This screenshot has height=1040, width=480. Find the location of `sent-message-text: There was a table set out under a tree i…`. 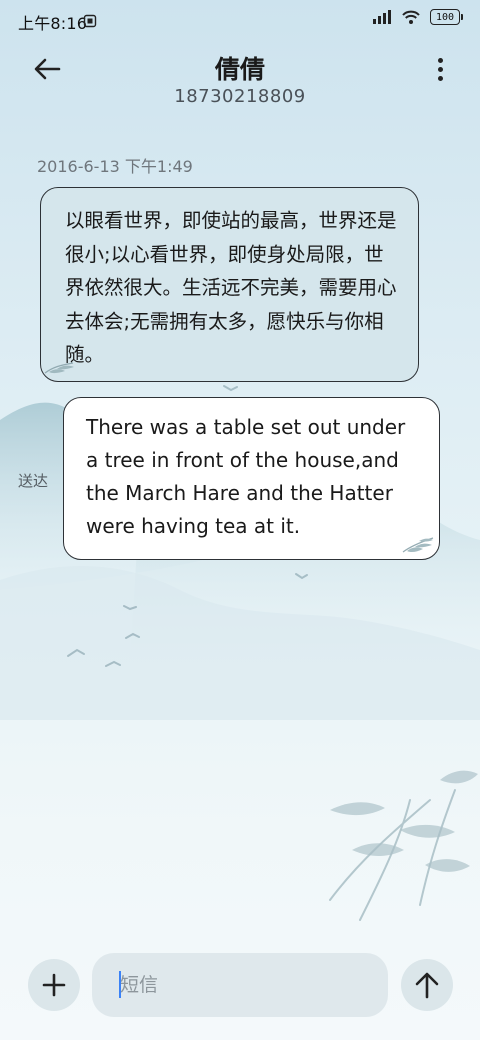

sent-message-text: There was a table set out under a tree i… is located at coordinates (246, 476).